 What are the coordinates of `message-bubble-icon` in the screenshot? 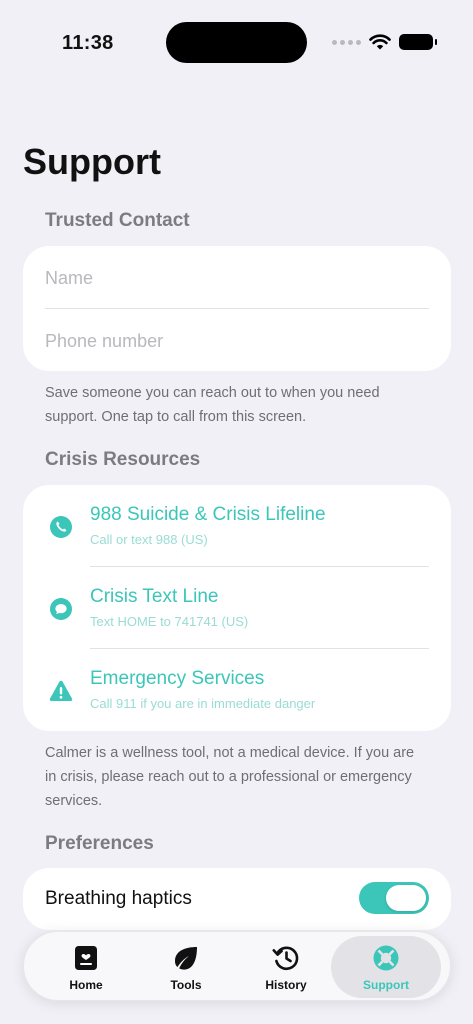 It's located at (61, 609).